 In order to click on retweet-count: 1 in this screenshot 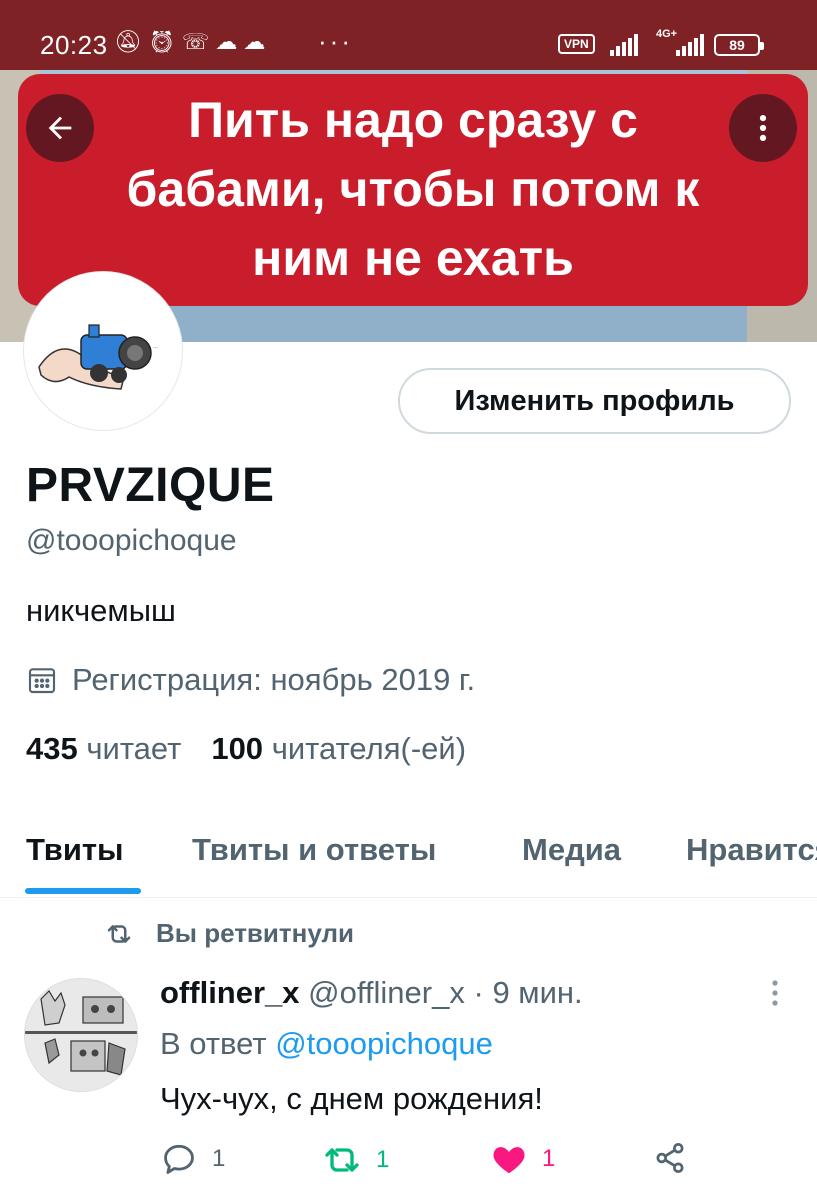, I will do `click(383, 1159)`.